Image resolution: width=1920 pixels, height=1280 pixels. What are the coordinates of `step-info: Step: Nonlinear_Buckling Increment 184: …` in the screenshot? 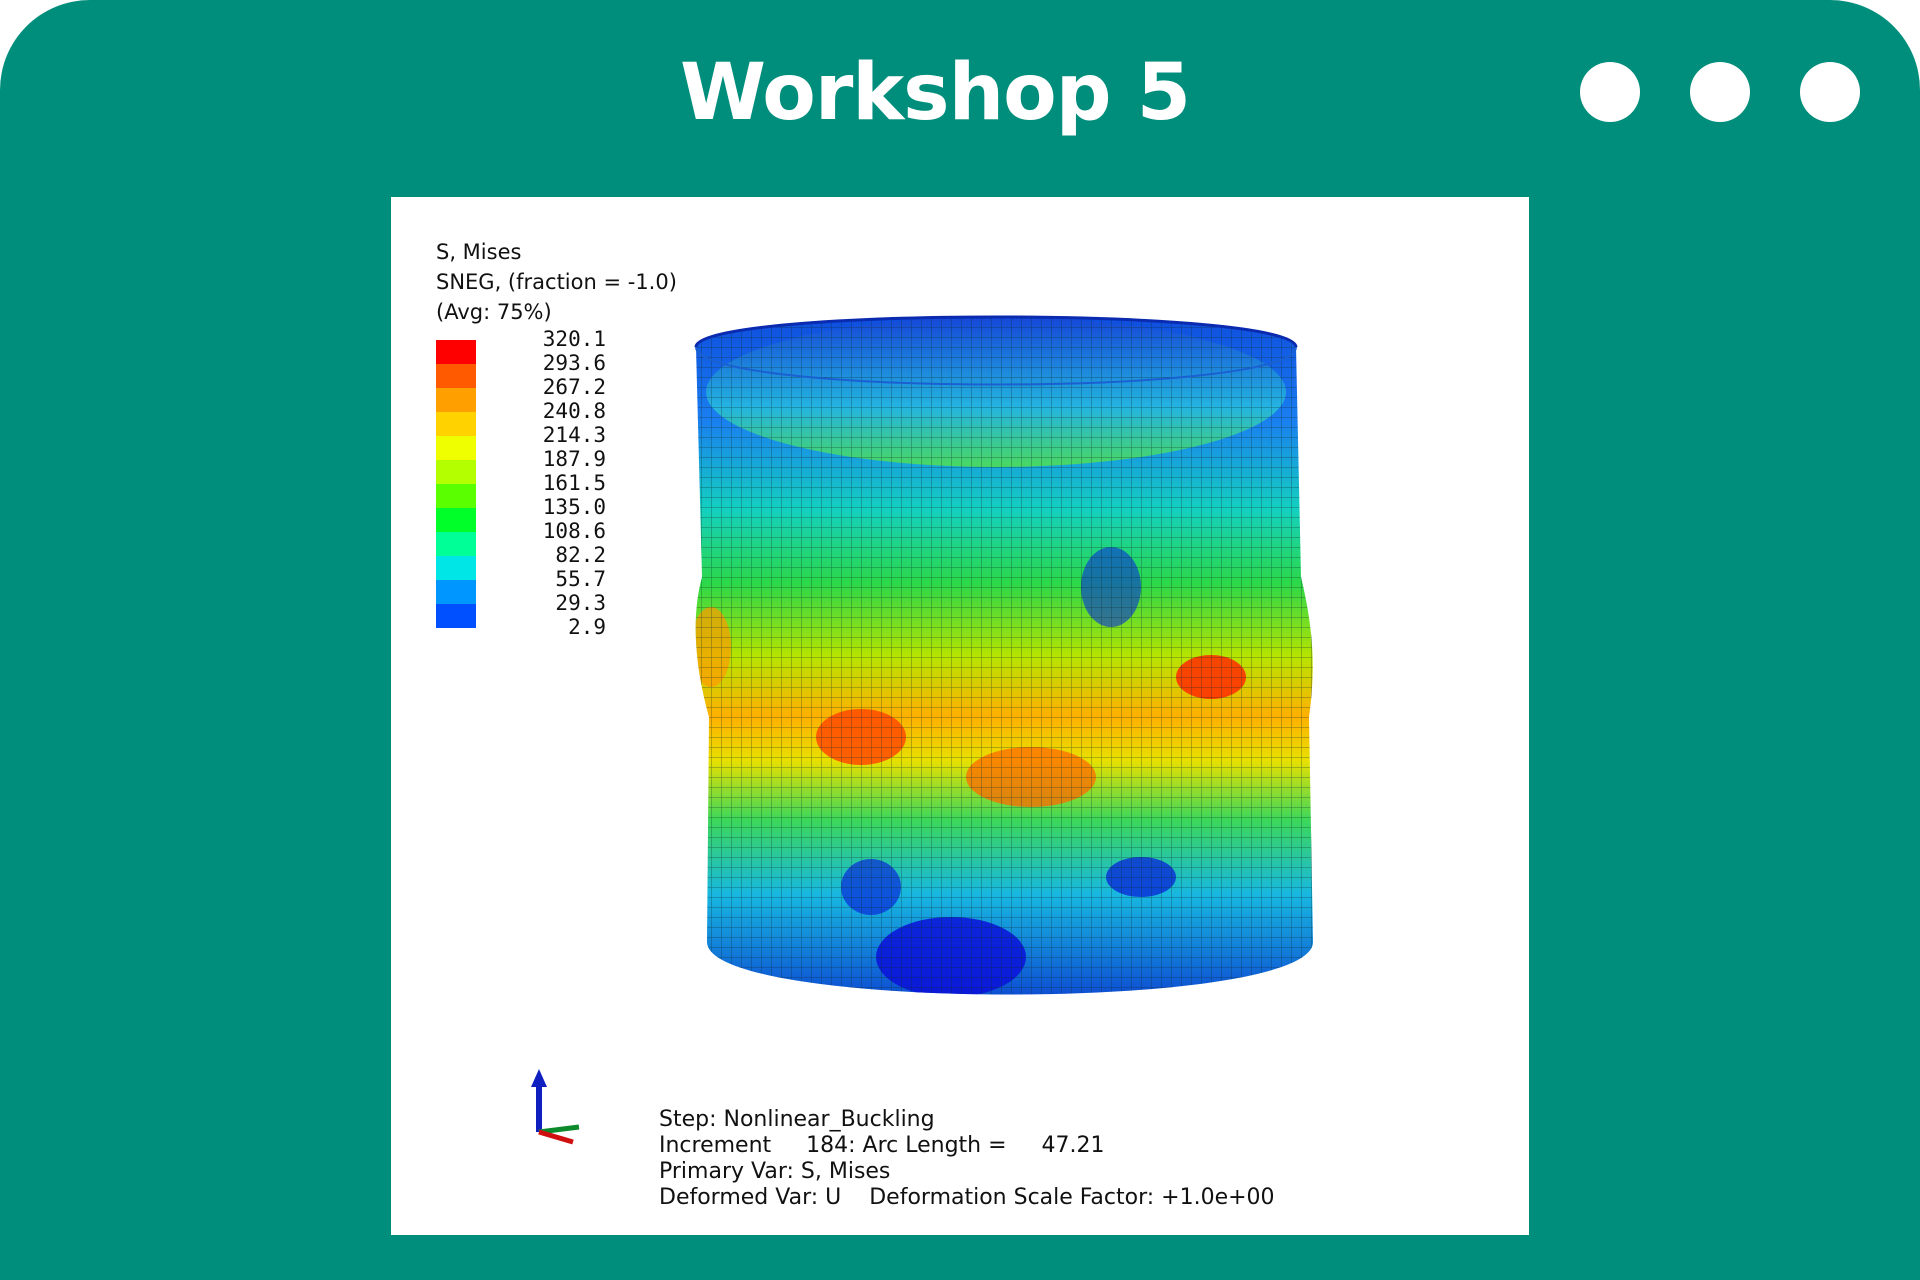 It's located at (967, 1159).